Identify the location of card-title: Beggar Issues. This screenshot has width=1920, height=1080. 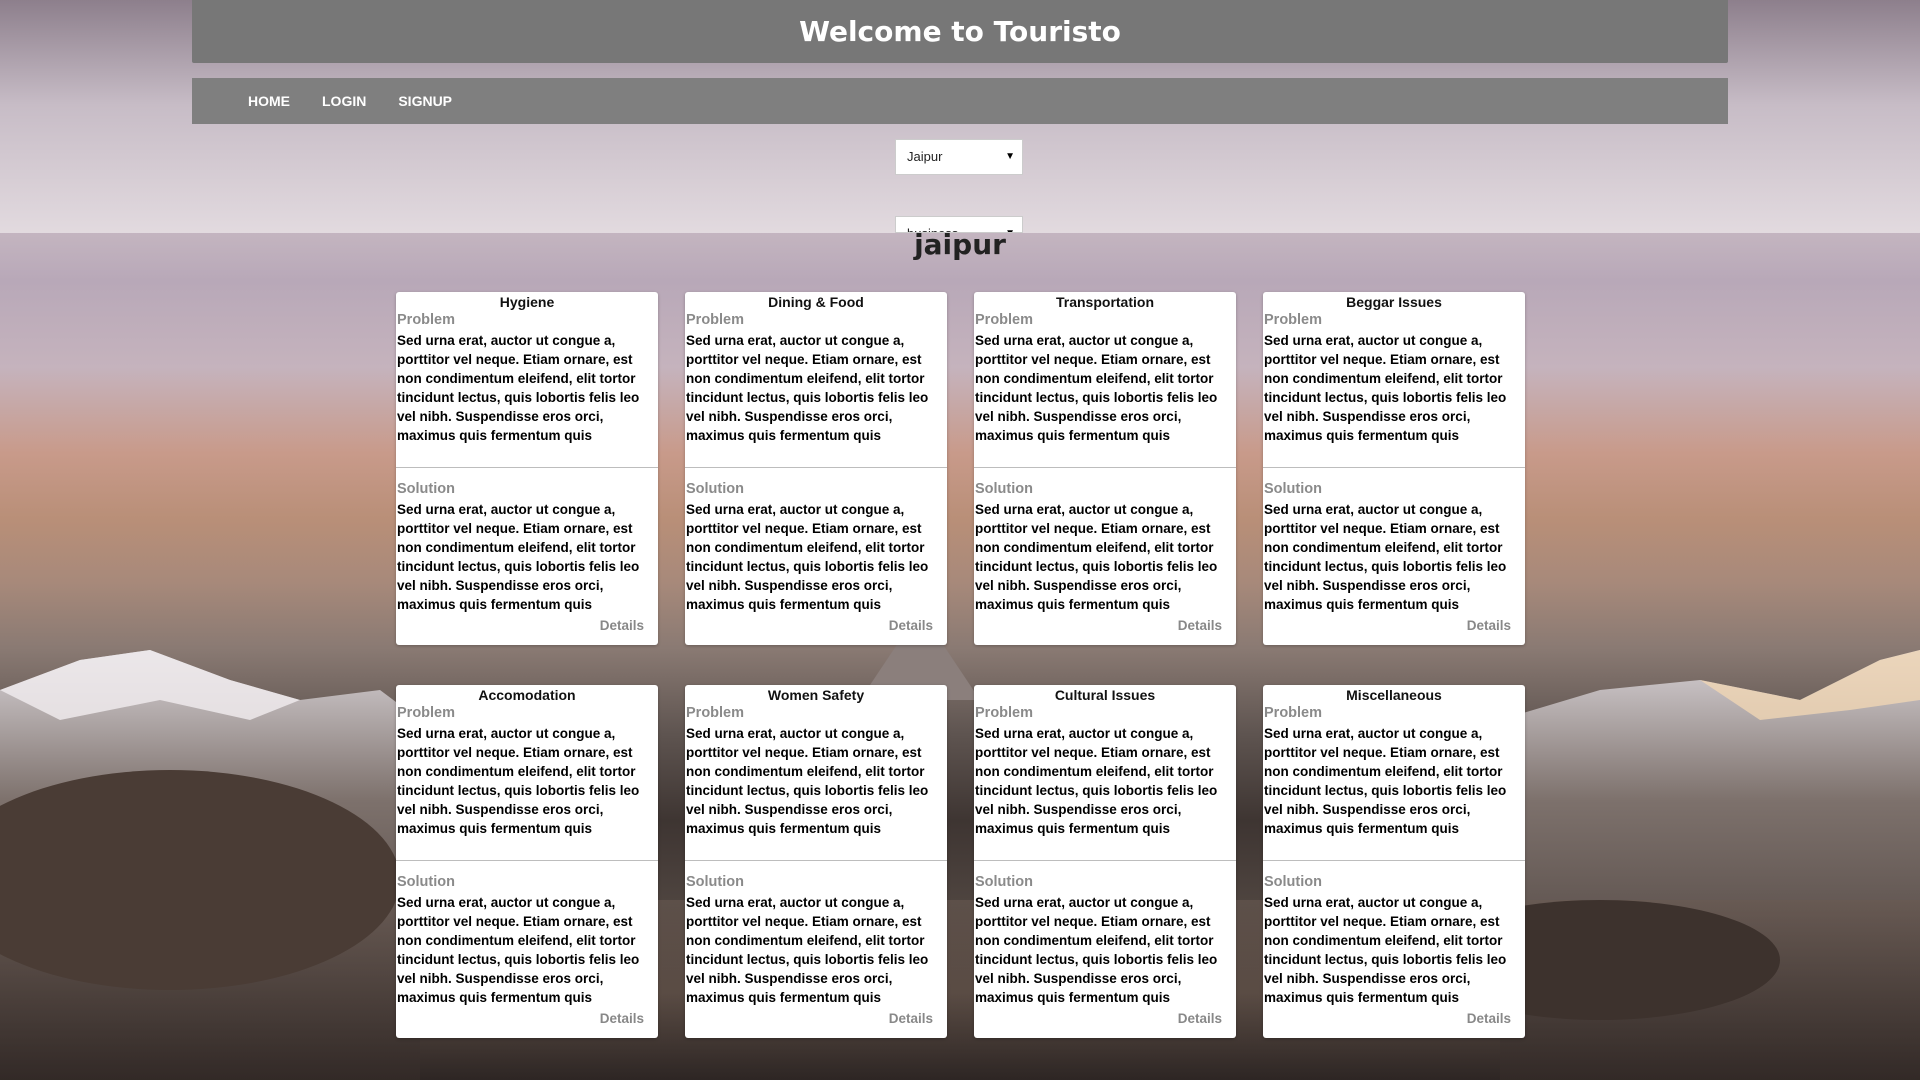
(1394, 302).